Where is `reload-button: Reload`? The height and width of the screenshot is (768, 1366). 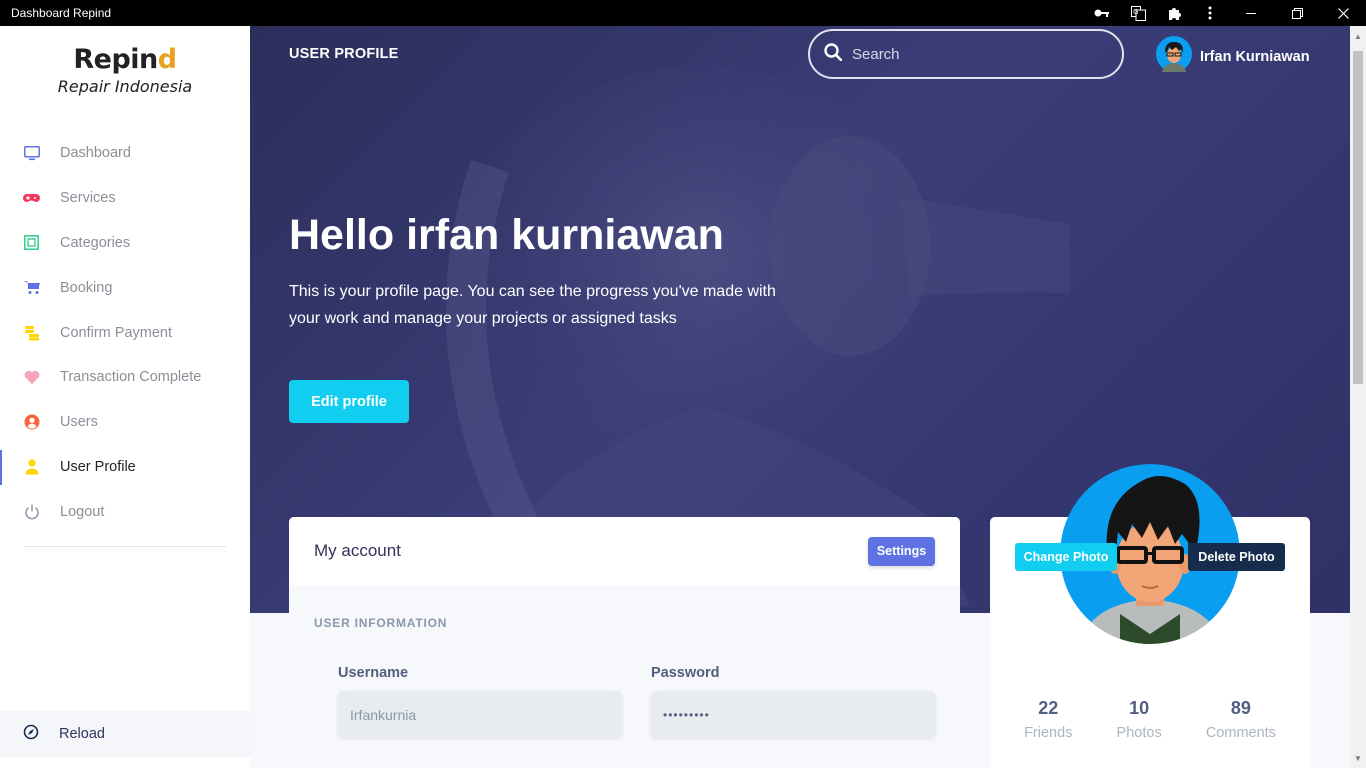
reload-button: Reload is located at coordinates (125, 734).